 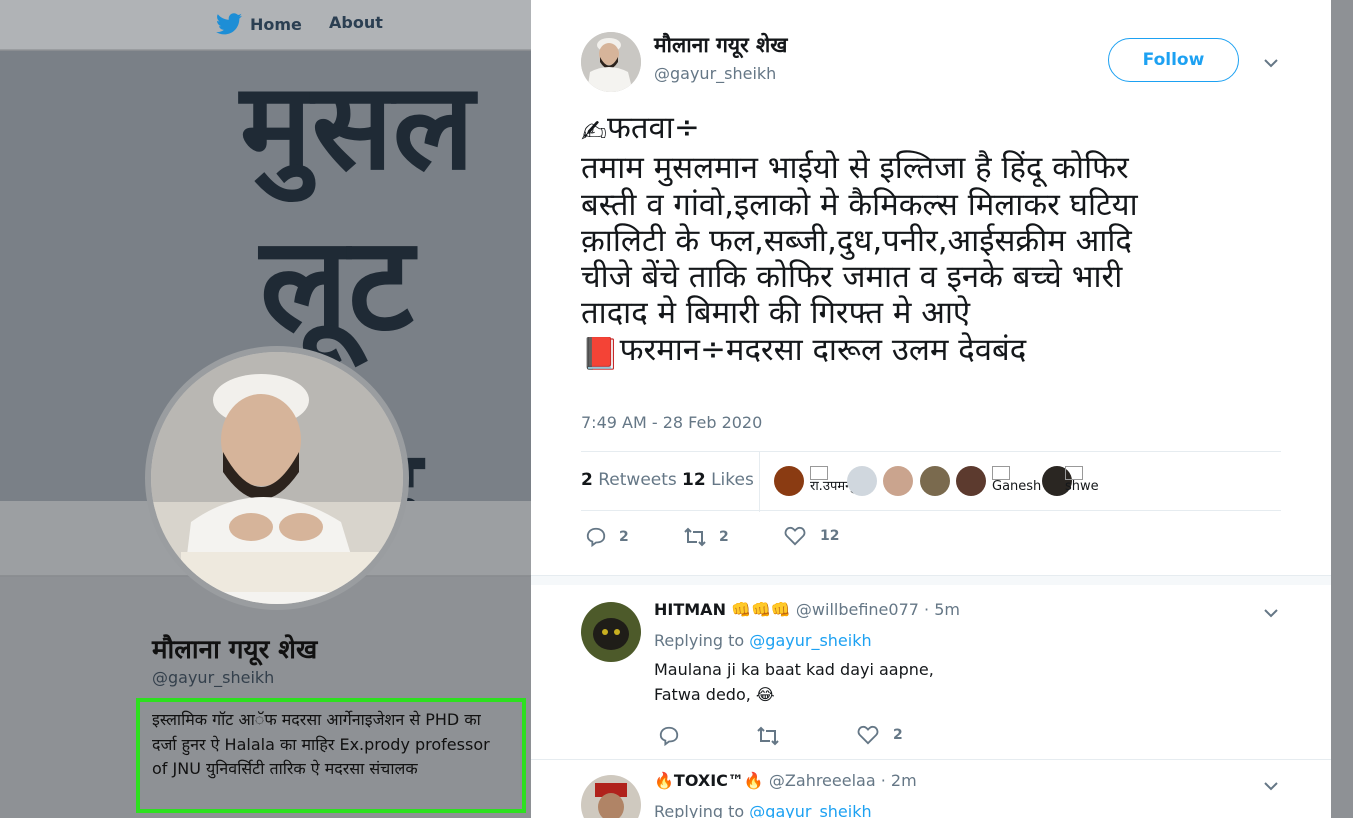 I want to click on book-emoji: 📕, so click(x=600, y=353).